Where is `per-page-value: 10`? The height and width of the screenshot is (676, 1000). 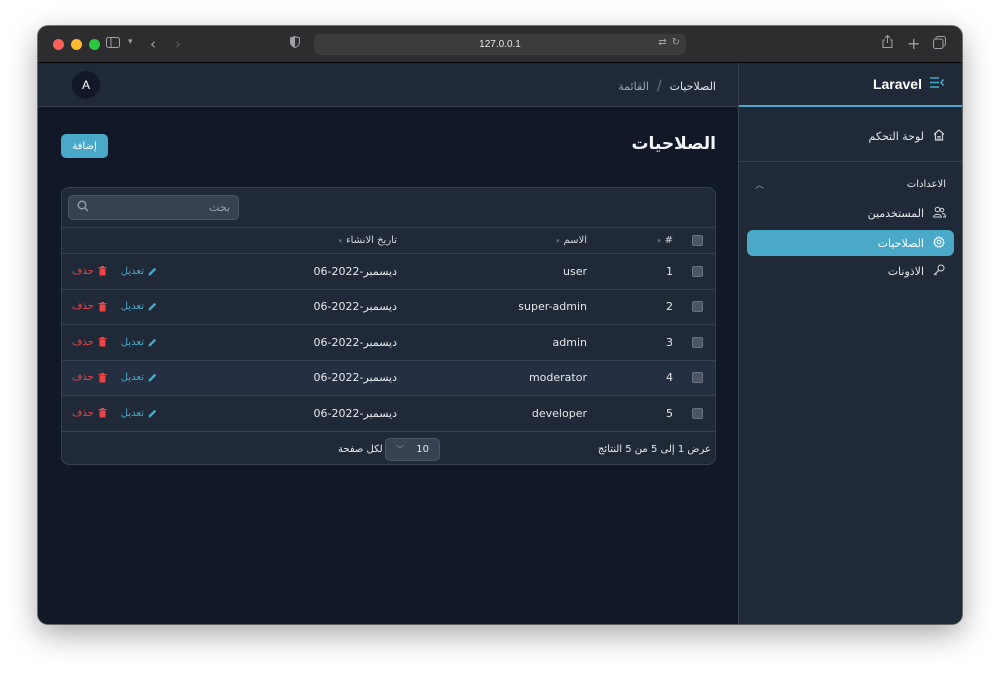
per-page-value: 10 is located at coordinates (422, 449).